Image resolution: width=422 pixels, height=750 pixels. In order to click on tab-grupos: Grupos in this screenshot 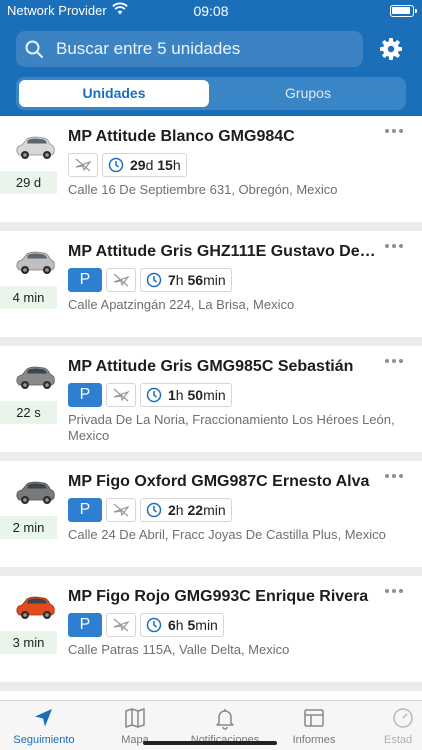, I will do `click(308, 93)`.